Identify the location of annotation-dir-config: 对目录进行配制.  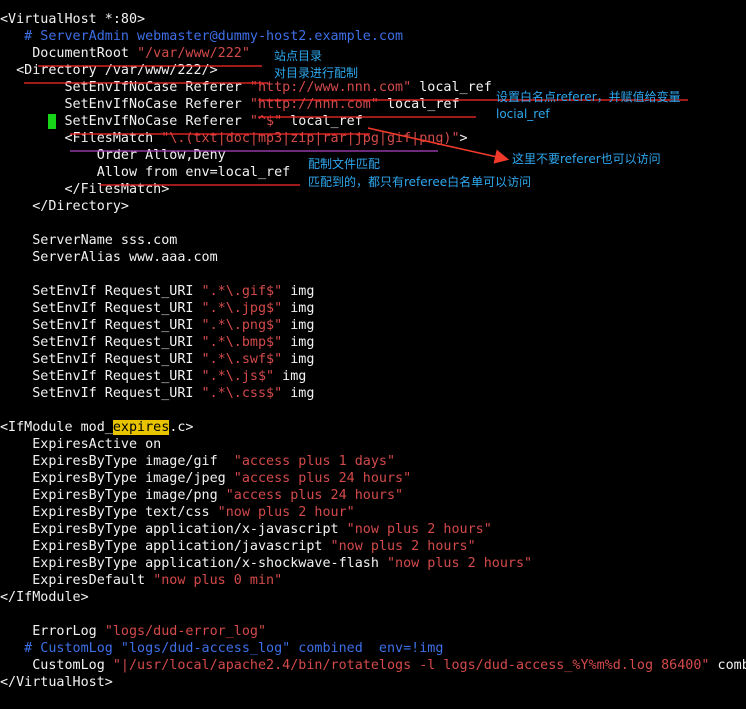
(316, 73).